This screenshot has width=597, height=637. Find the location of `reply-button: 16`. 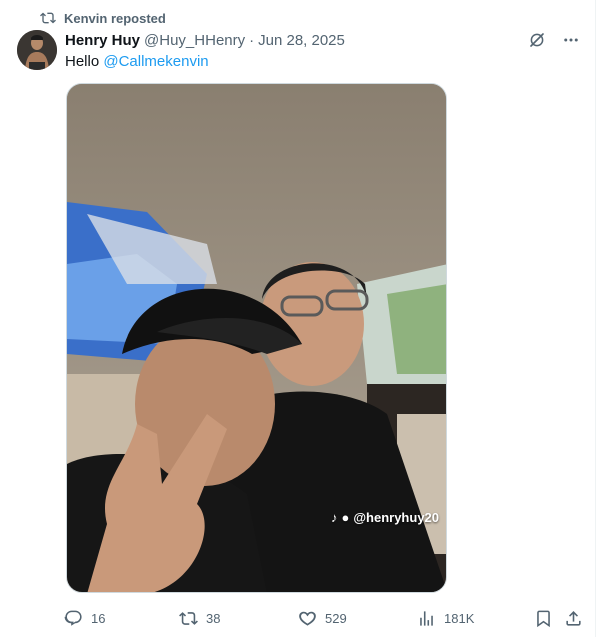

reply-button: 16 is located at coordinates (84, 618).